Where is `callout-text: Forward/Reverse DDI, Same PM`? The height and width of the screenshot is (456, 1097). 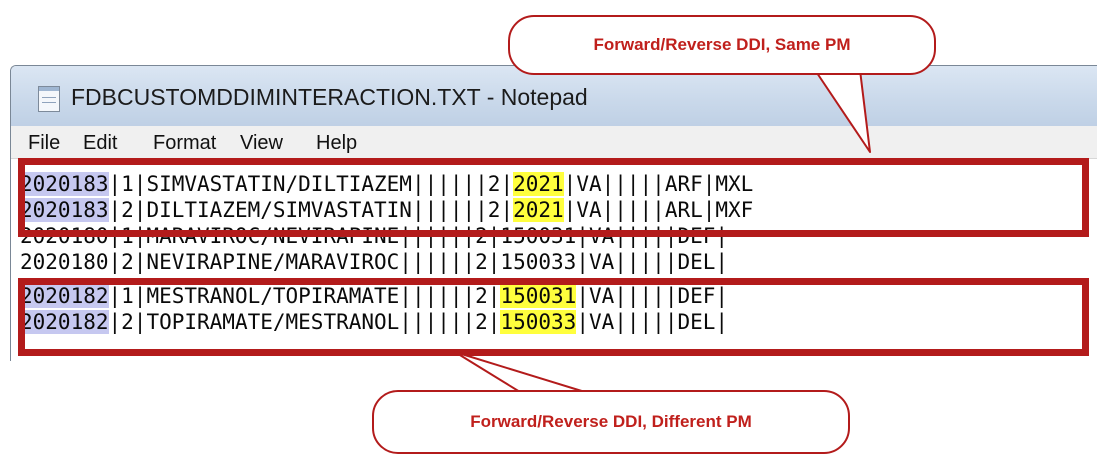 callout-text: Forward/Reverse DDI, Same PM is located at coordinates (722, 44).